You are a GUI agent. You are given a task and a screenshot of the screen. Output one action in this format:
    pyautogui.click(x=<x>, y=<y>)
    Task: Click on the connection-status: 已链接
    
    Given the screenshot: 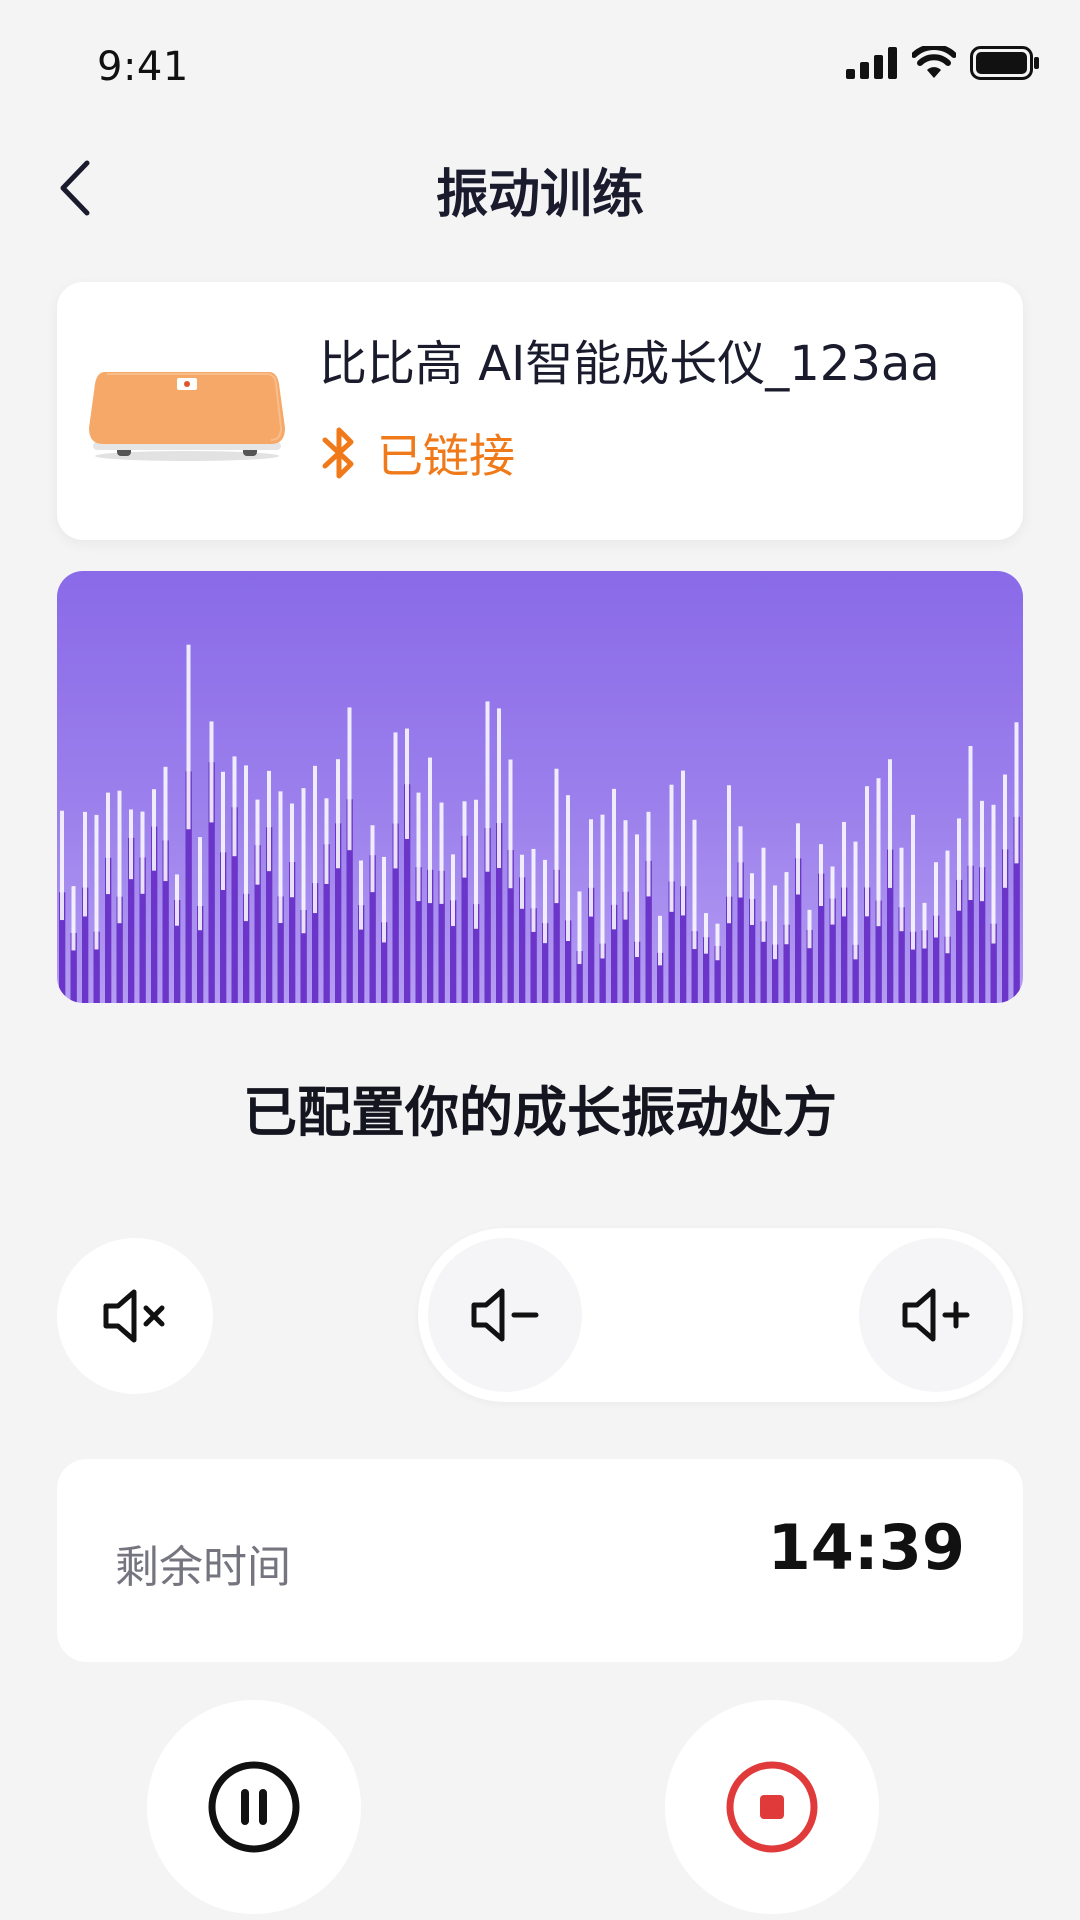 What is the action you would take?
    pyautogui.click(x=417, y=453)
    